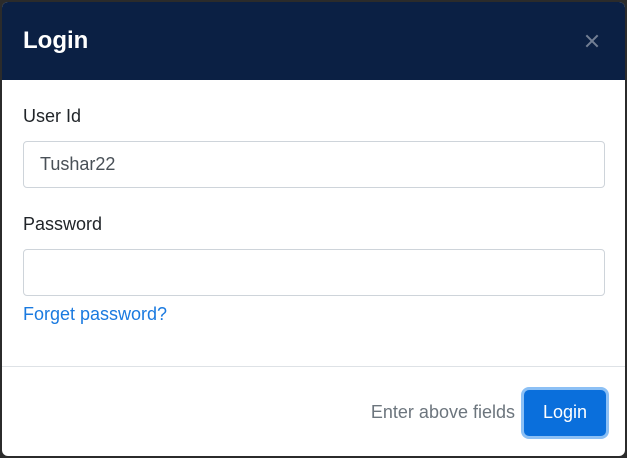 The width and height of the screenshot is (627, 458). Describe the element at coordinates (314, 164) in the screenshot. I see `user-id-input` at that location.